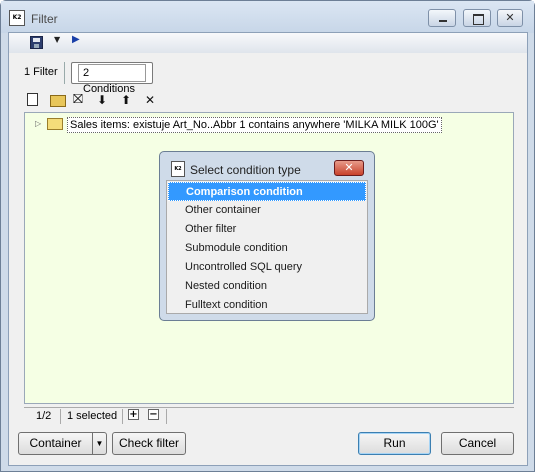  I want to click on dialog-close-button: ✕, so click(349, 168).